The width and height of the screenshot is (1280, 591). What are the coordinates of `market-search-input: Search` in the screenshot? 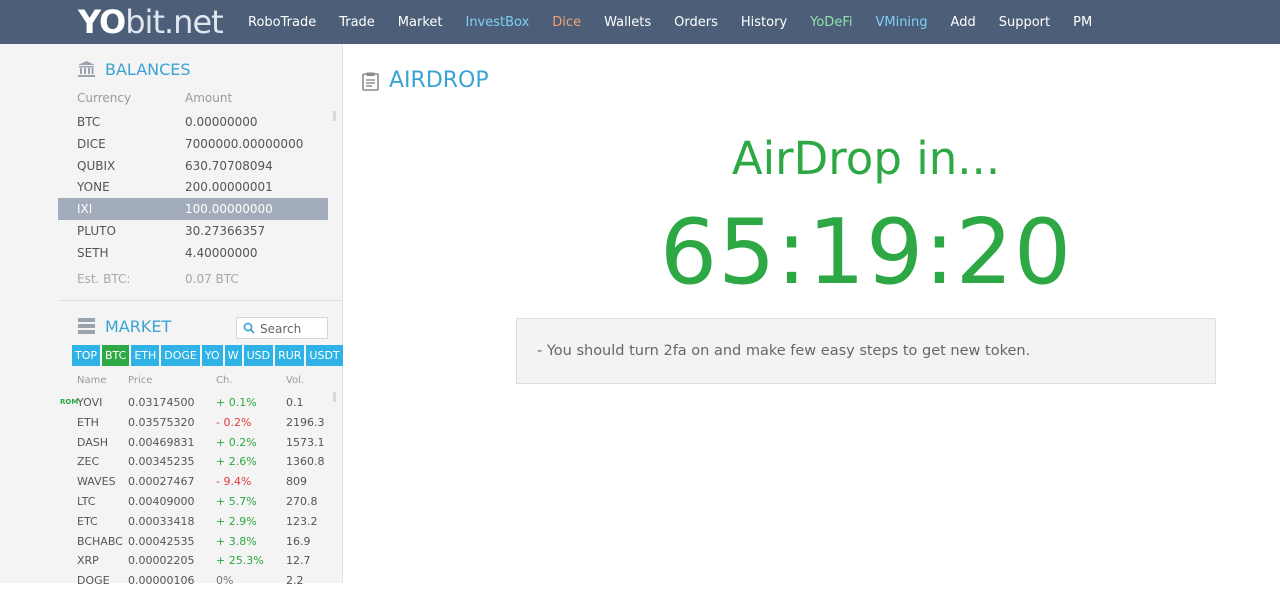 It's located at (282, 328).